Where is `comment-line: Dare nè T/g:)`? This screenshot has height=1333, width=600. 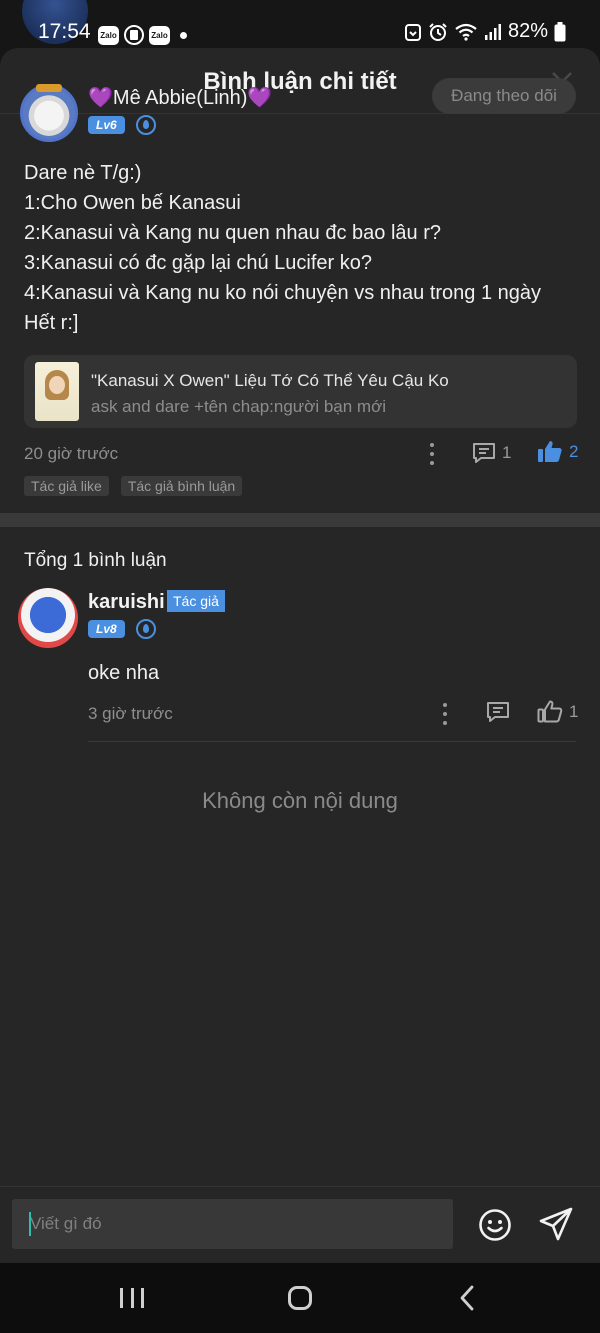
comment-line: Dare nè T/g:) is located at coordinates (83, 173).